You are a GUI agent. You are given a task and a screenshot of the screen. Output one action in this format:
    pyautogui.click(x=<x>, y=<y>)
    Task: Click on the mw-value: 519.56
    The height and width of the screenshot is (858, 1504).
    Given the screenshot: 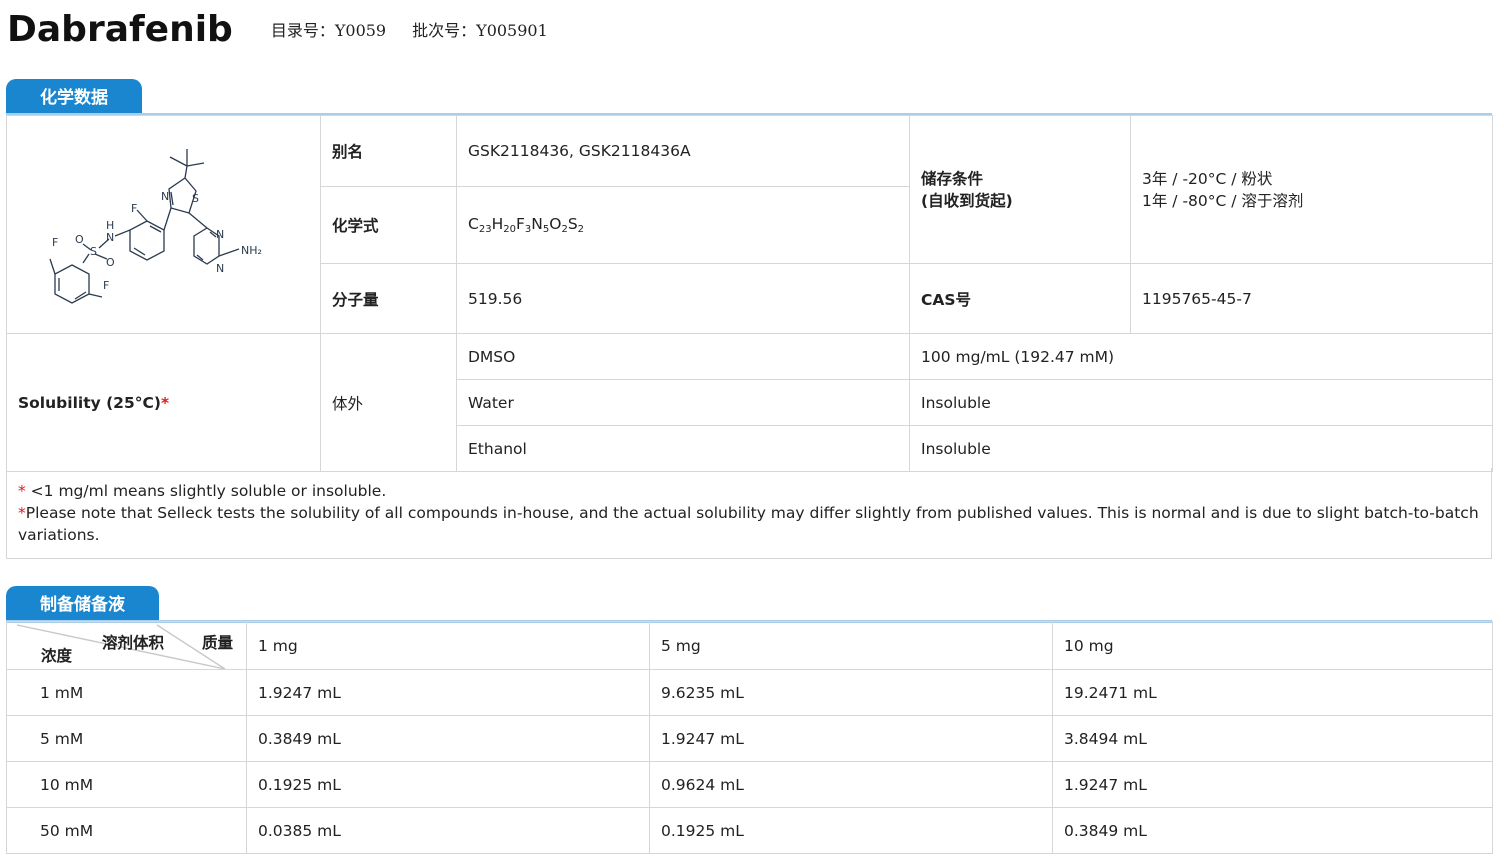 What is the action you would take?
    pyautogui.click(x=683, y=298)
    